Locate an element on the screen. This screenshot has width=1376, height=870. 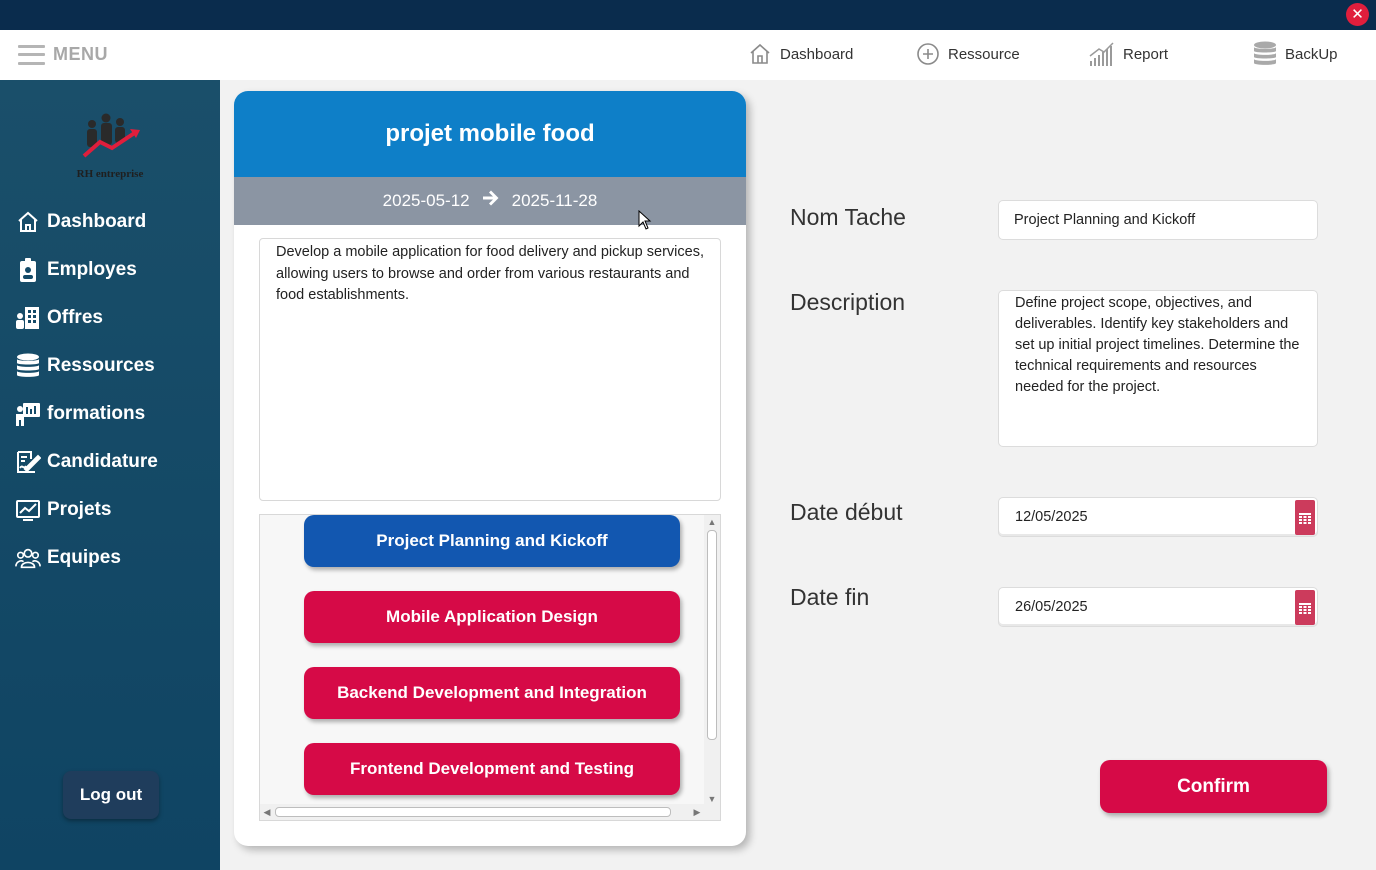
date-debut-picker: 12/05/2025 is located at coordinates (1158, 517).